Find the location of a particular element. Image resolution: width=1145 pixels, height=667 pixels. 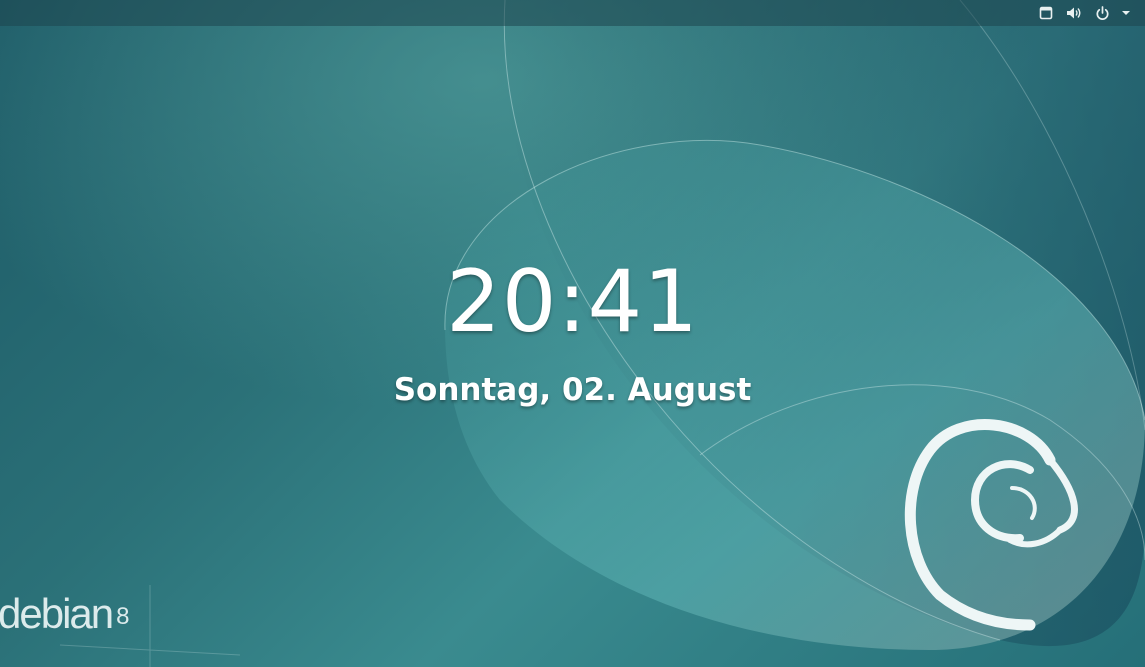

top-bar is located at coordinates (572, 13).